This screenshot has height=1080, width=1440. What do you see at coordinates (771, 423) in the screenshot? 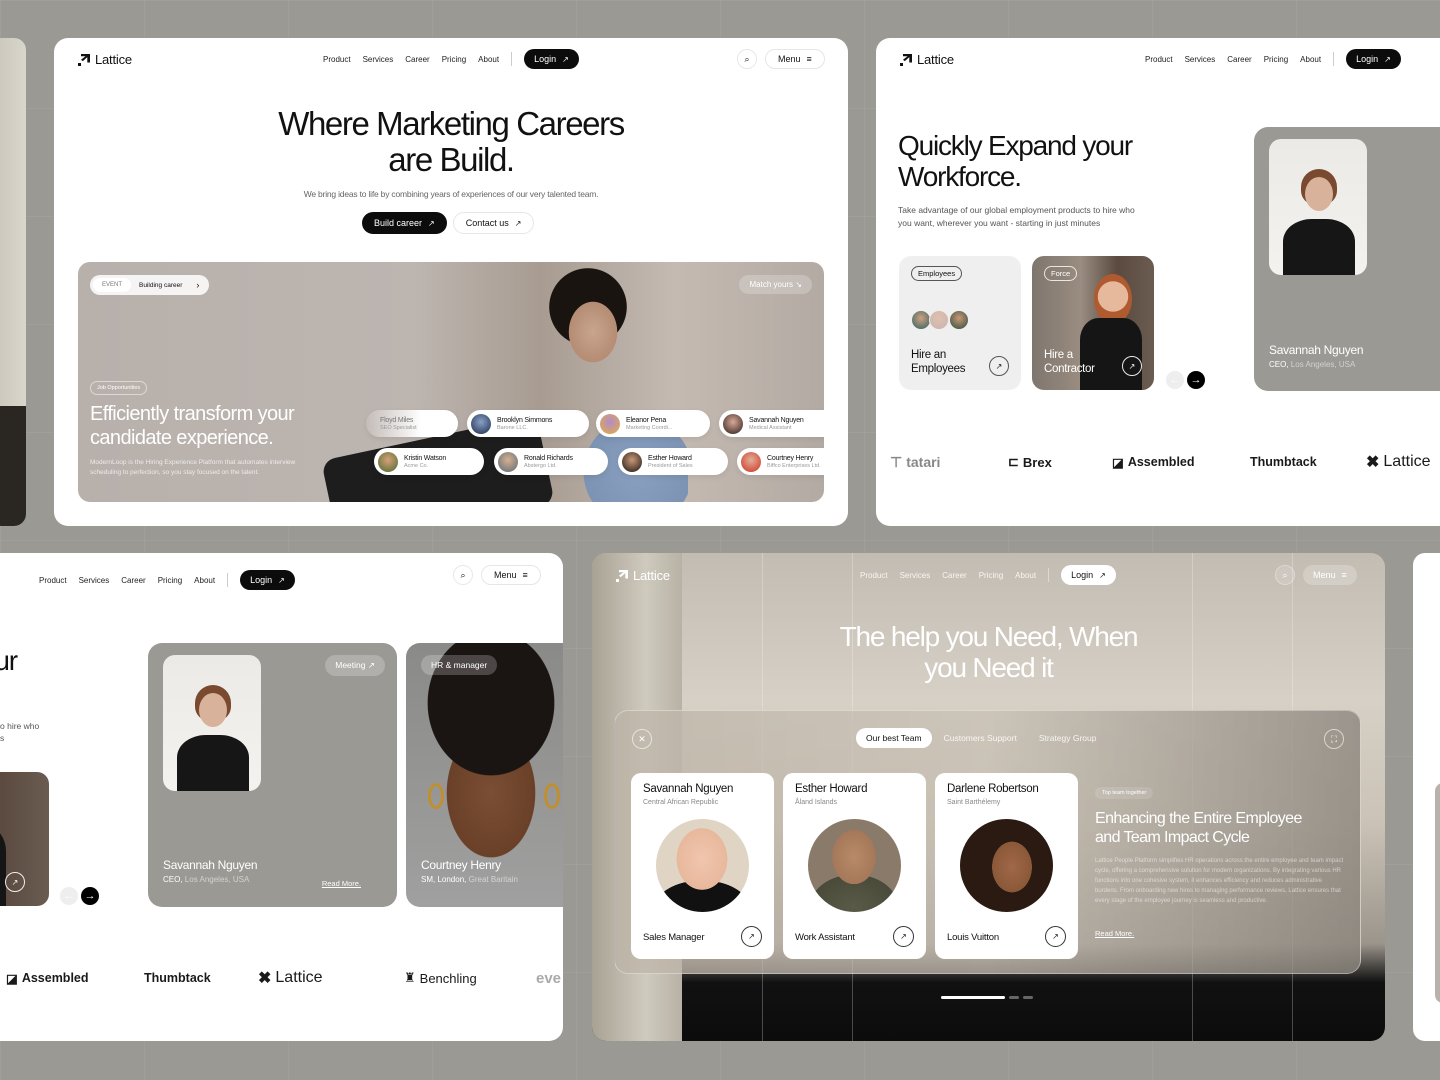
I see `person-chip: Savannah Nguyen Medical Assistant` at bounding box center [771, 423].